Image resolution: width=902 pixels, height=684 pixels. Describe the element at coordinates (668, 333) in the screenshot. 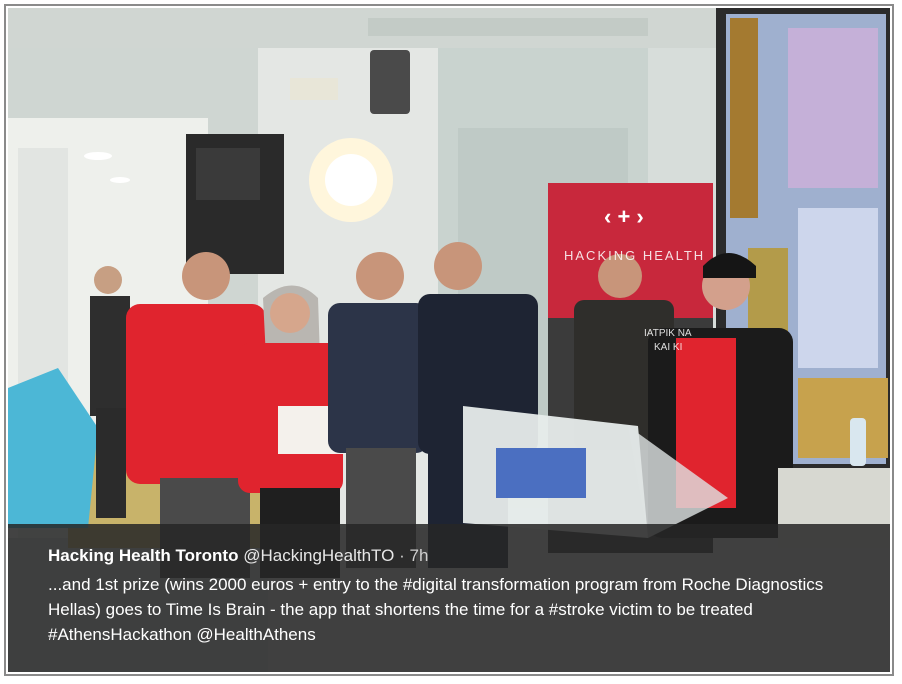

I see `banner-subtitle-line1: ΙΑΤΡΙΚ ΝΑ` at that location.